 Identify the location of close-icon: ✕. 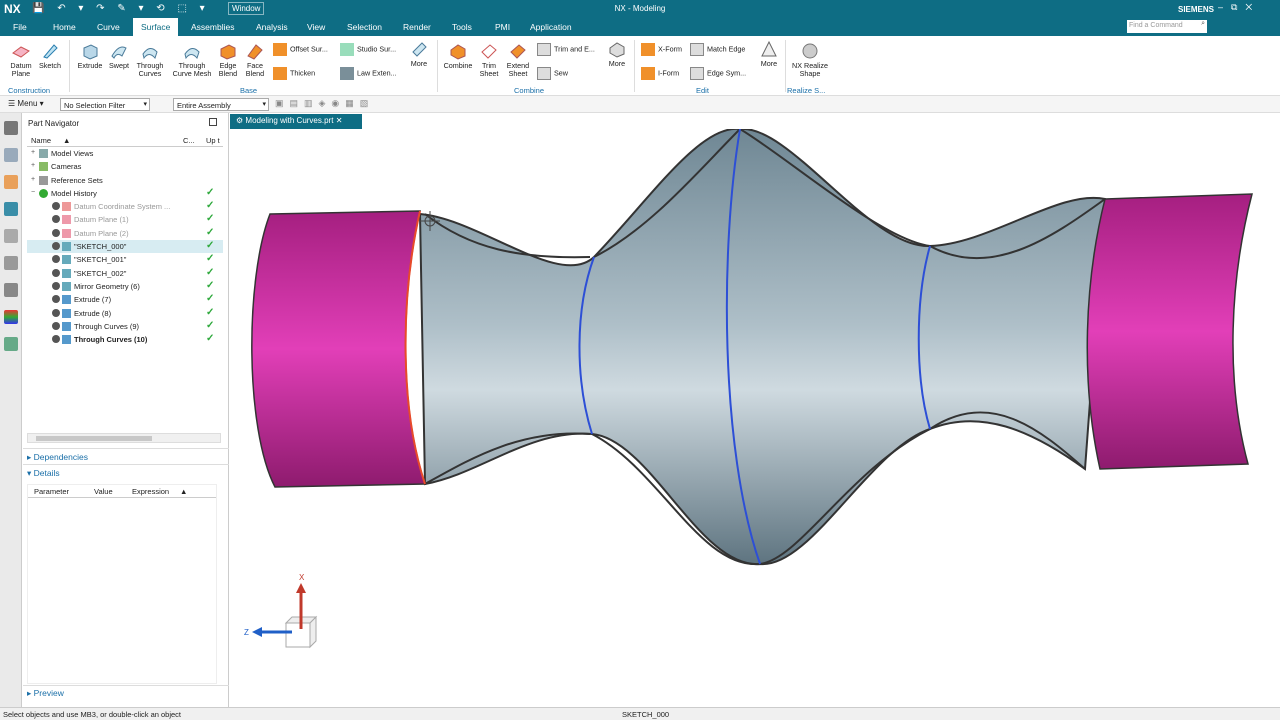
(339, 120).